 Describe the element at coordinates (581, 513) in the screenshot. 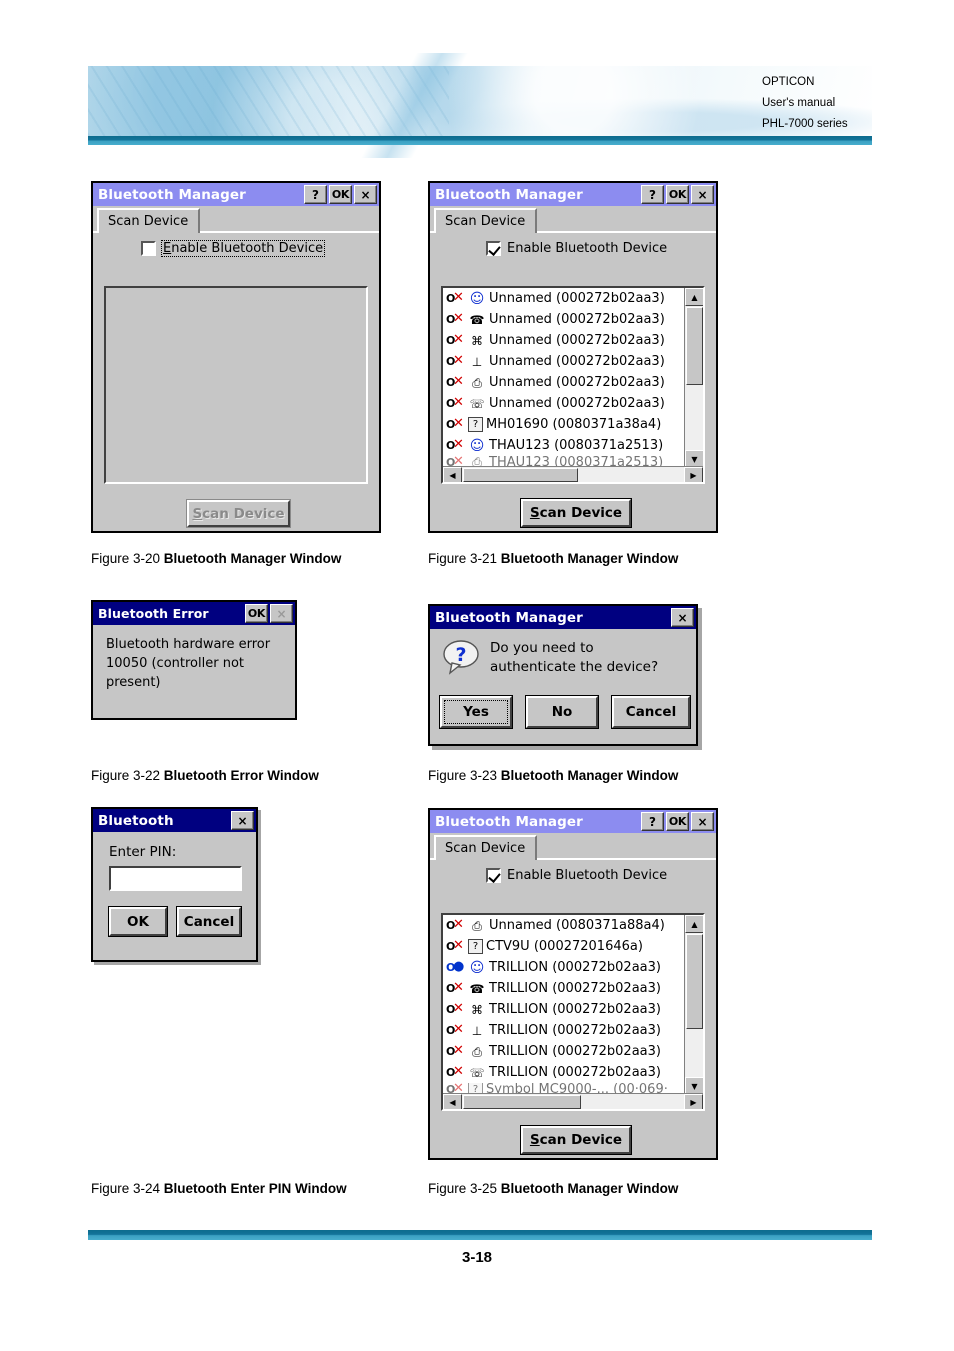

I see `scan-device-button-rest: can Device` at that location.